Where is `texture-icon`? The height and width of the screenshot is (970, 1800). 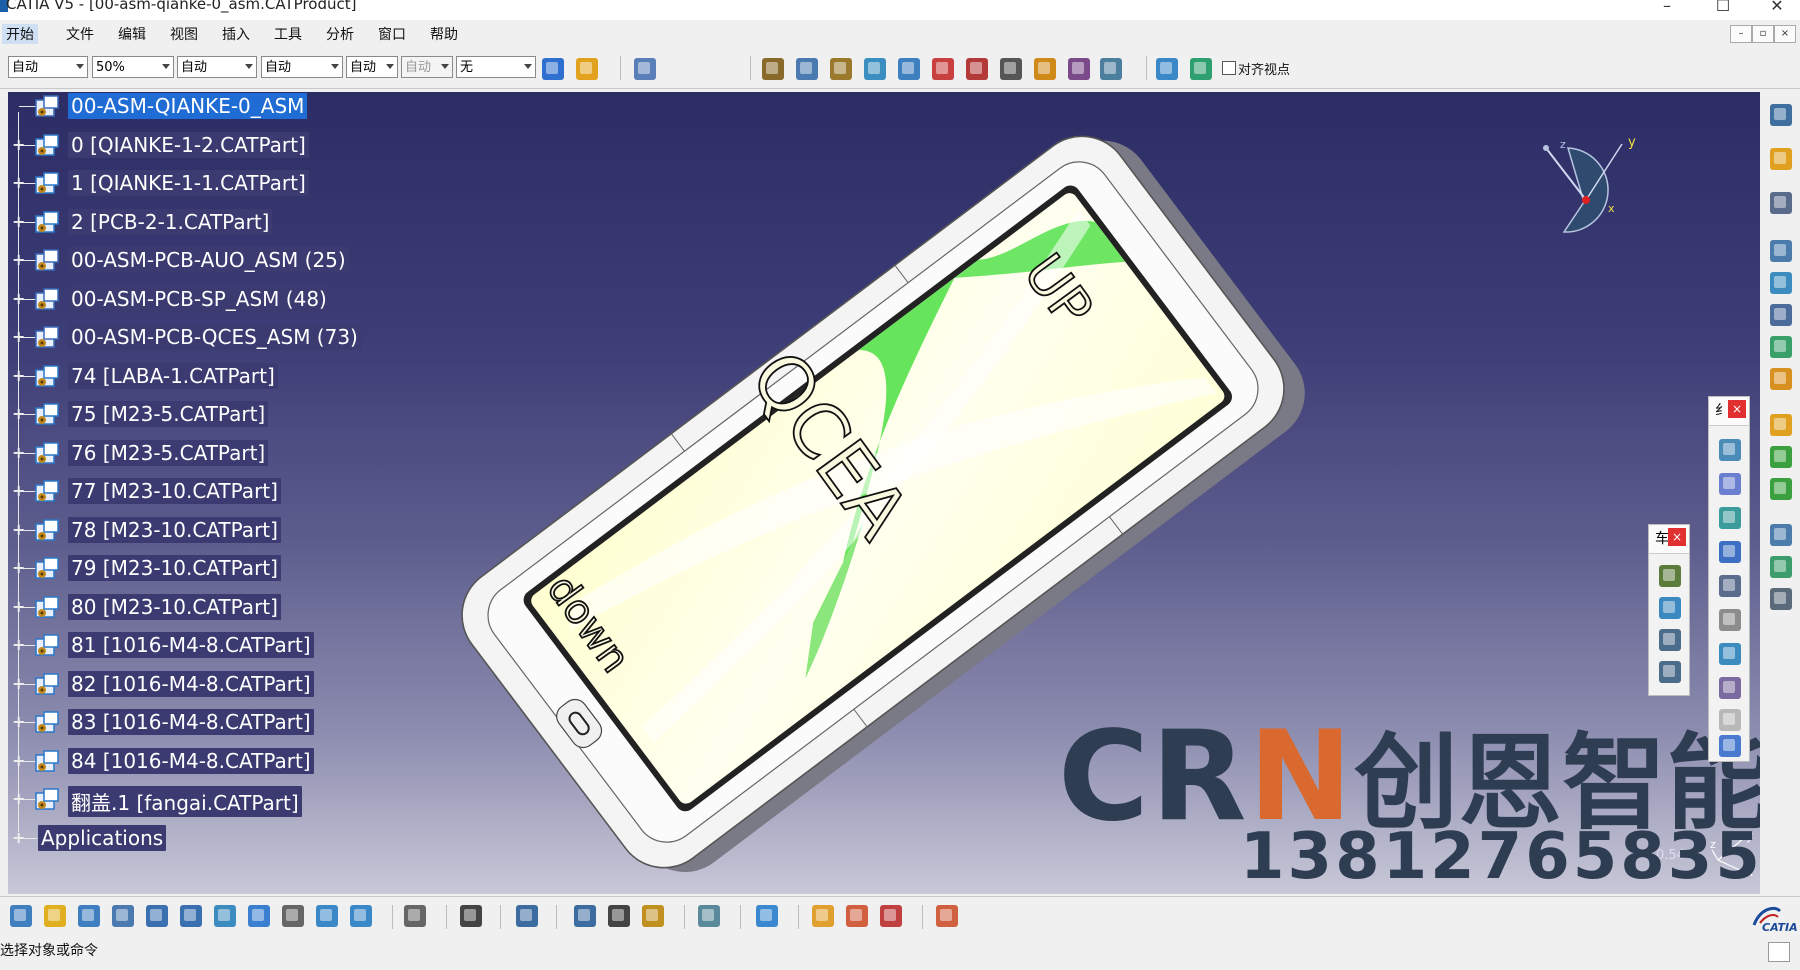 texture-icon is located at coordinates (891, 916).